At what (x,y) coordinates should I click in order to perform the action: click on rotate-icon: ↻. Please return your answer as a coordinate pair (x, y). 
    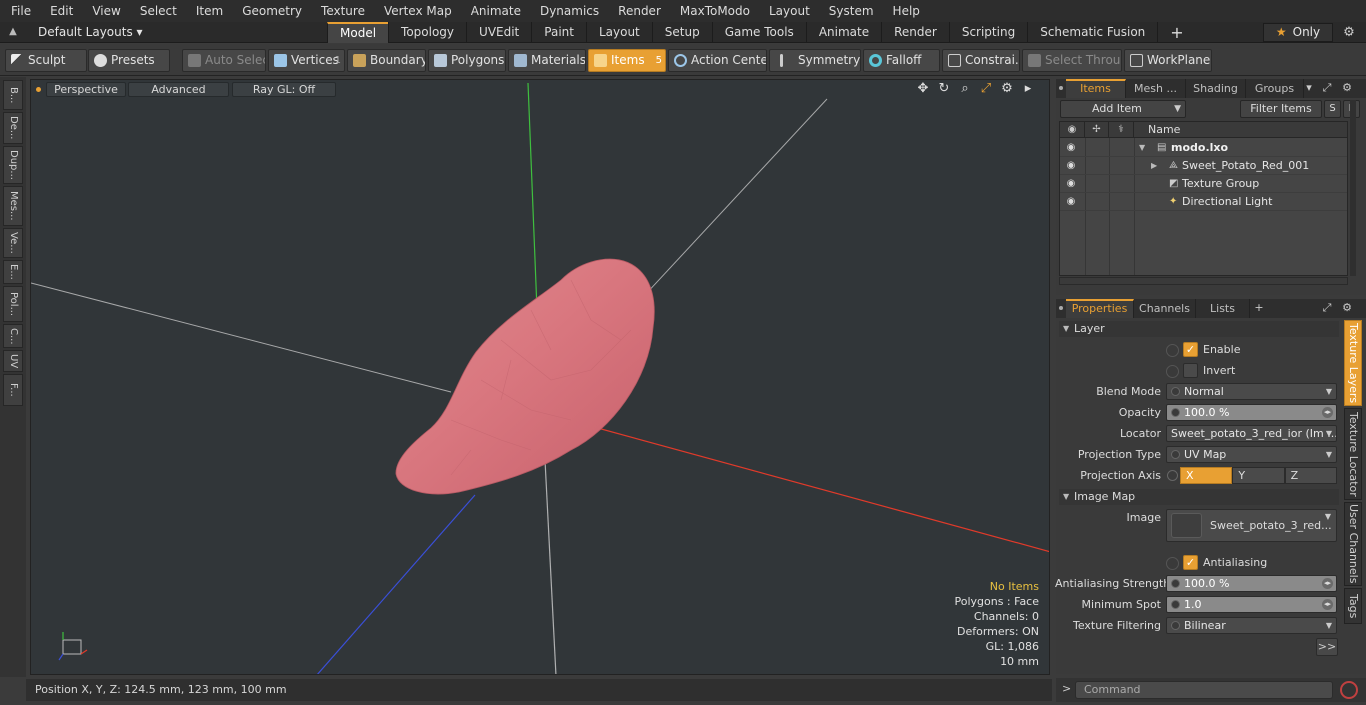
    Looking at the image, I should click on (944, 89).